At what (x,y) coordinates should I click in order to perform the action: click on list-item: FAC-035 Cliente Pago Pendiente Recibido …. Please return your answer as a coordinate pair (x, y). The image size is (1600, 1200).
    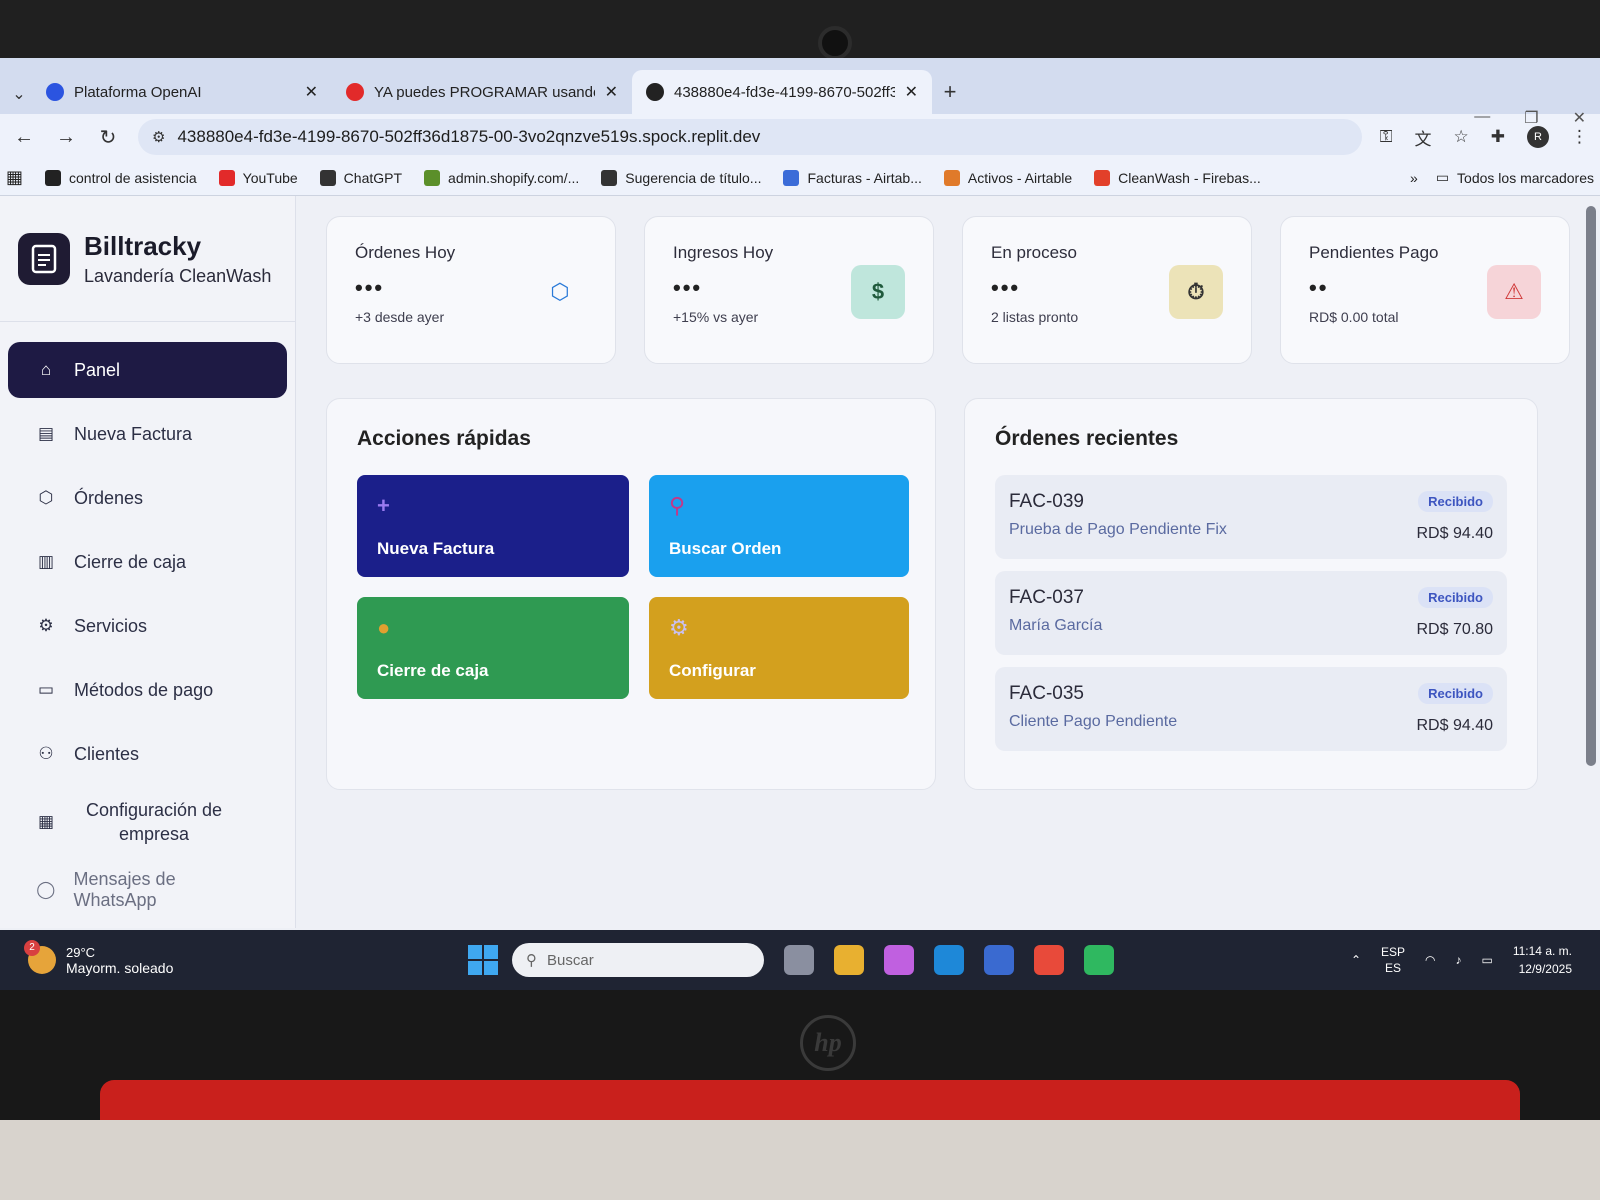
    Looking at the image, I should click on (1251, 709).